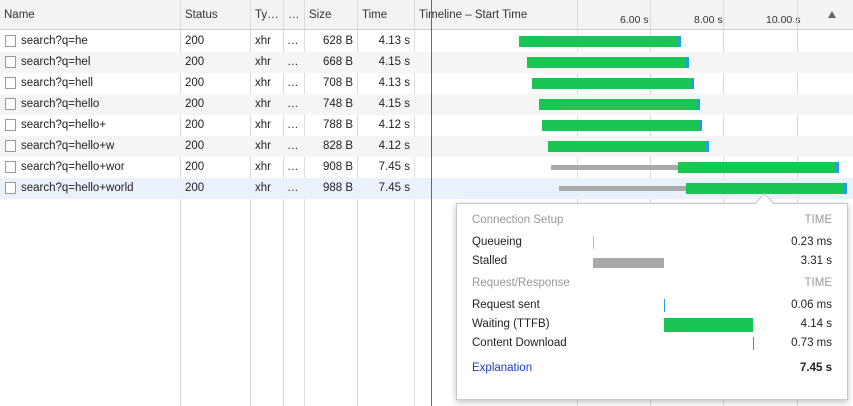 The height and width of the screenshot is (406, 853). Describe the element at coordinates (500, 15) in the screenshot. I see `column-header-timeline: Timeline – Start Time` at that location.